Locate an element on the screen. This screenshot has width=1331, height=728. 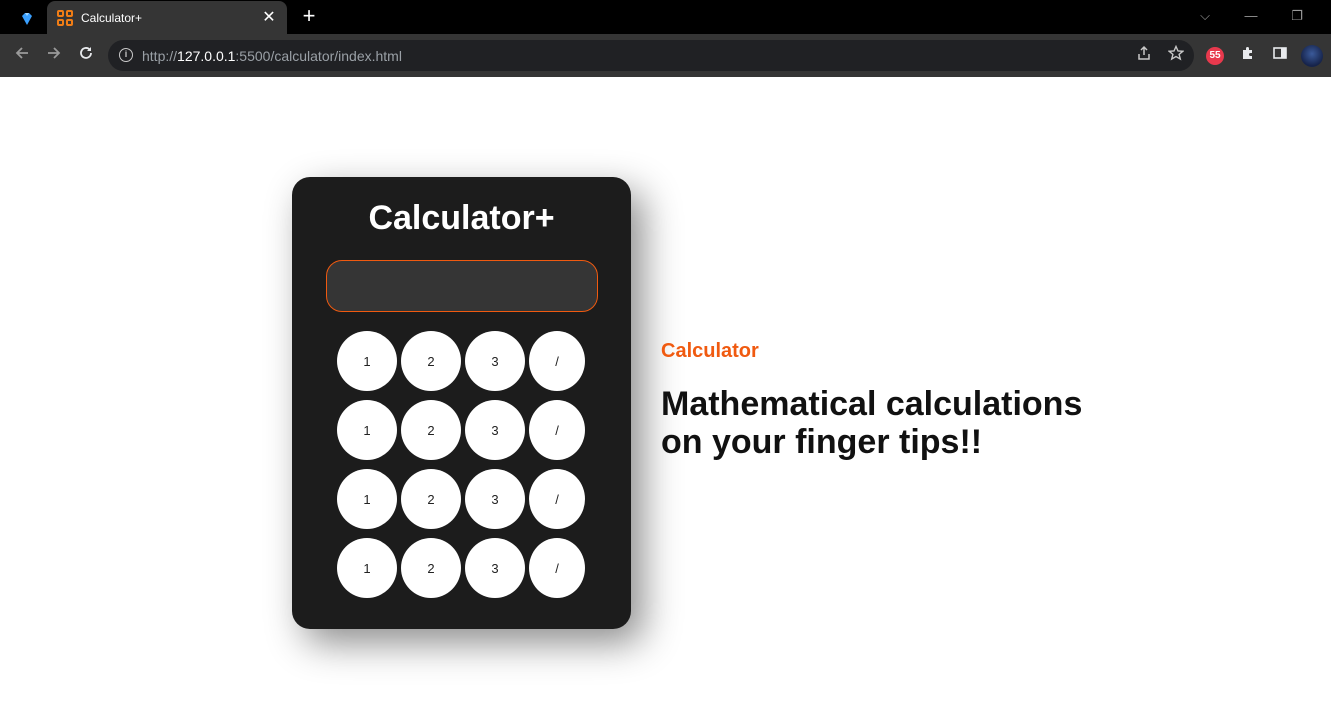
extension-red-icon: 55 is located at coordinates (1215, 56).